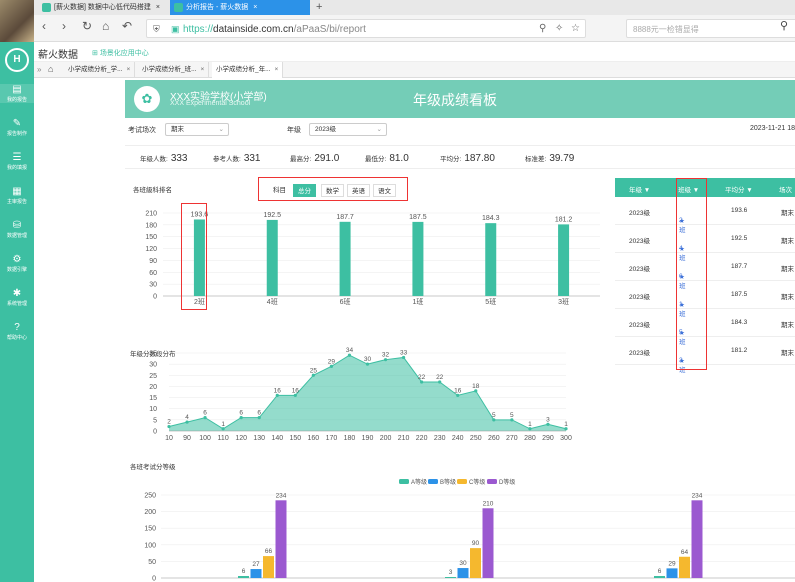  Describe the element at coordinates (476, 543) in the screenshot. I see `data-label: 90` at that location.